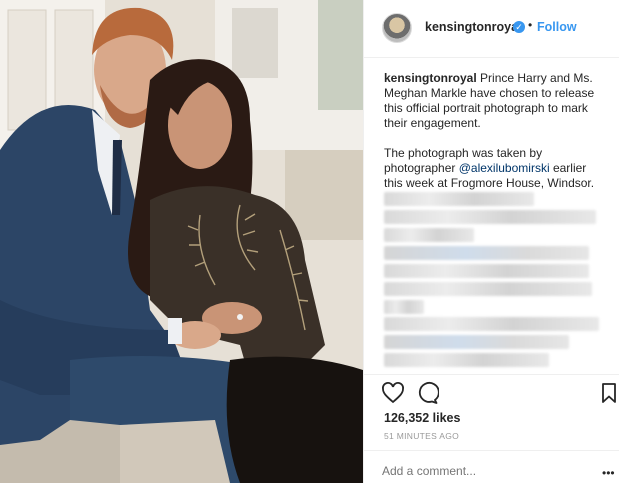 The width and height of the screenshot is (619, 483). I want to click on heart-icon, so click(393, 393).